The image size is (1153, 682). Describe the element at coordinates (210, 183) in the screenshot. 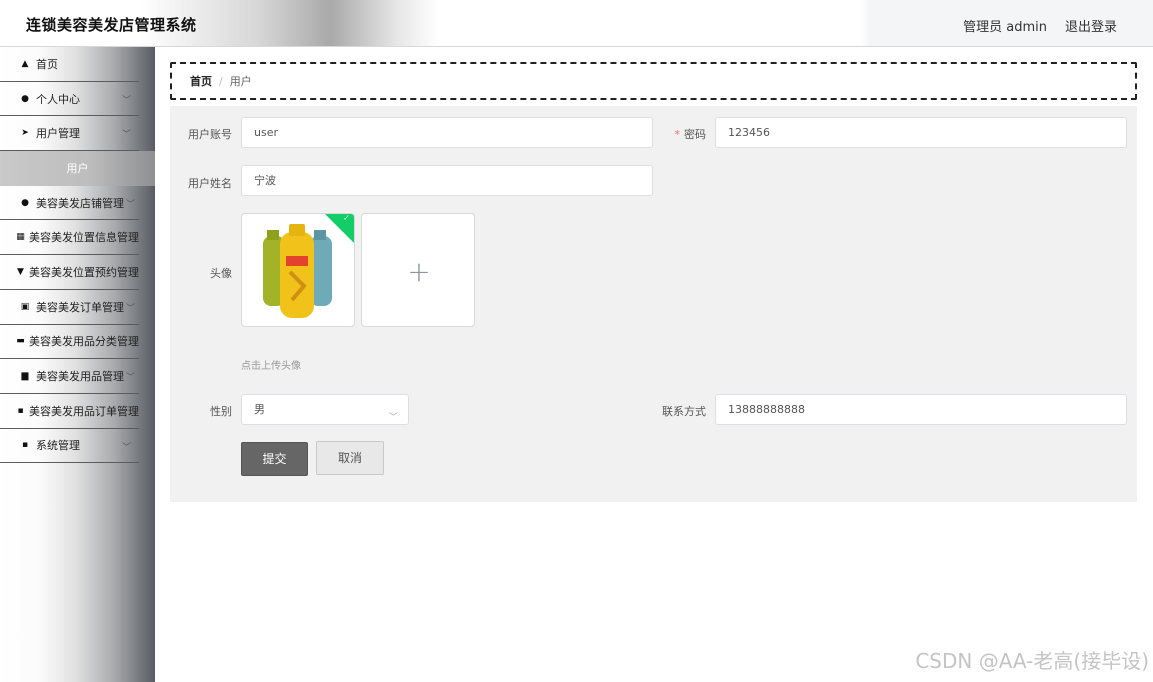

I see `name-label: 用户姓名` at that location.